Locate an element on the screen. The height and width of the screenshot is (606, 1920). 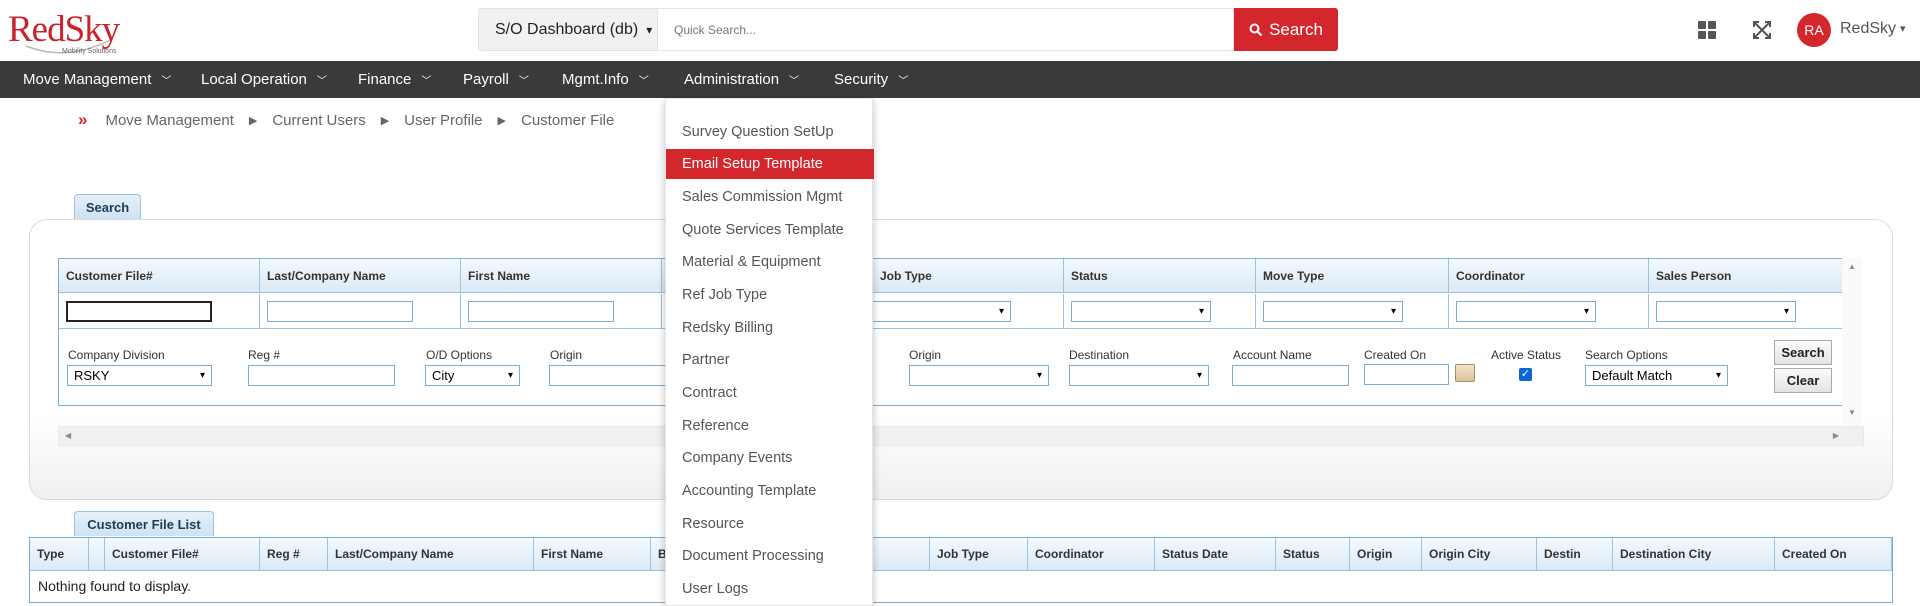
scroll-left-icon: ◀ is located at coordinates (68, 435).